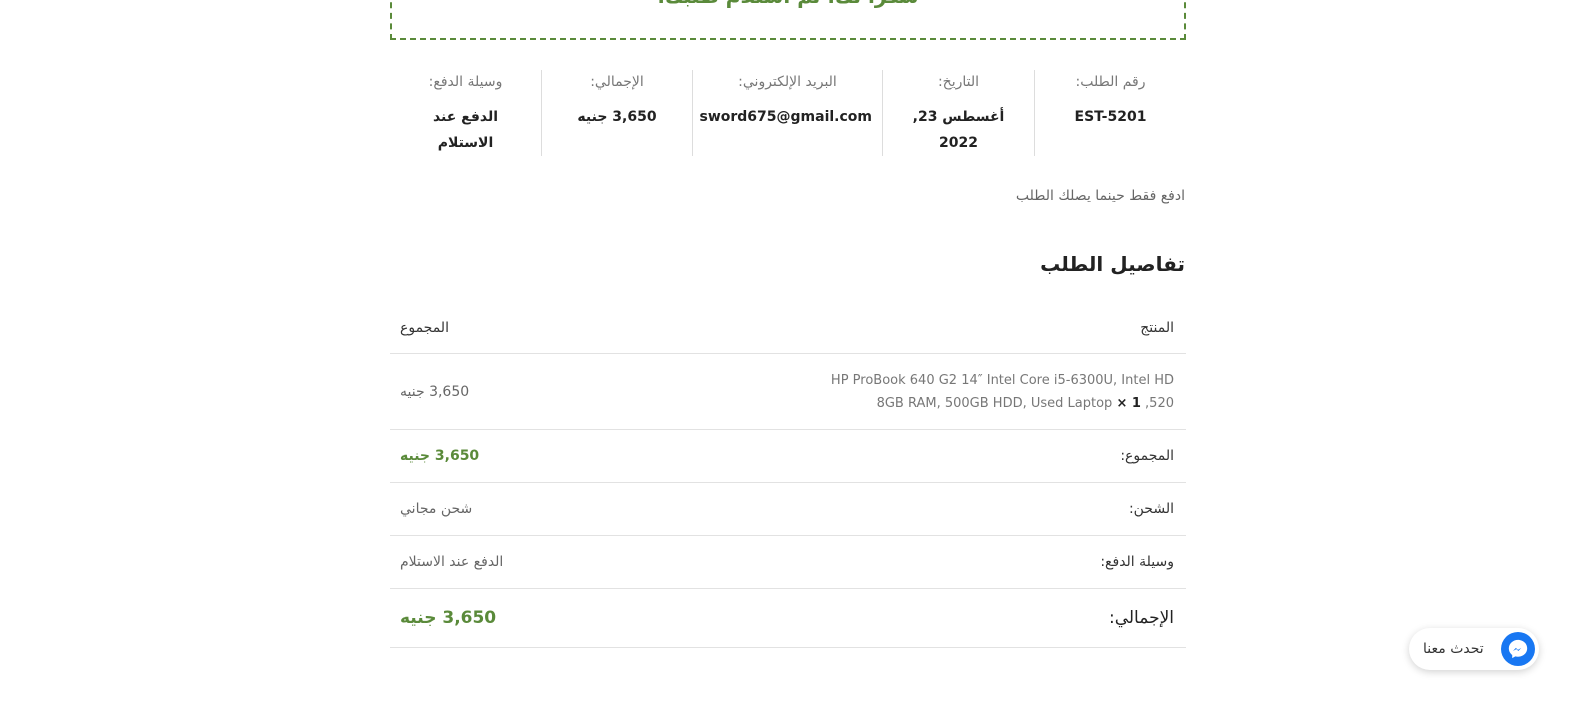 The height and width of the screenshot is (704, 1577). Describe the element at coordinates (785, 117) in the screenshot. I see `email-value: sword675@gmail.com` at that location.